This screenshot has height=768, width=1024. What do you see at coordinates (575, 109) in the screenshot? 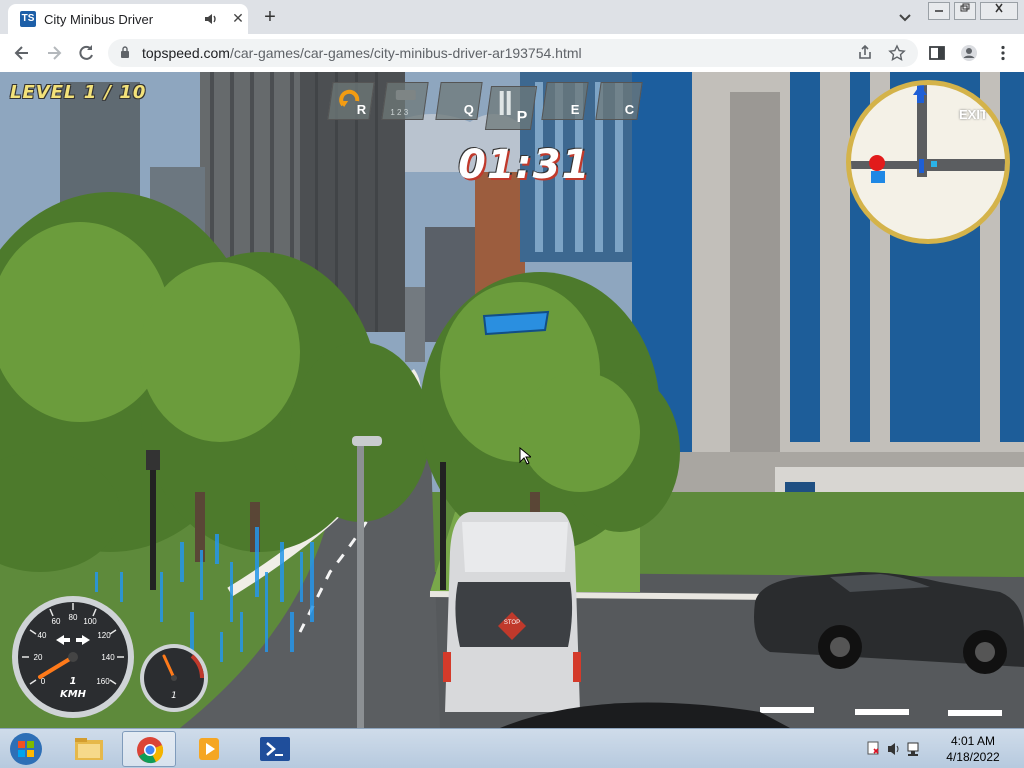
I see `right-signal-key-label: E` at bounding box center [575, 109].